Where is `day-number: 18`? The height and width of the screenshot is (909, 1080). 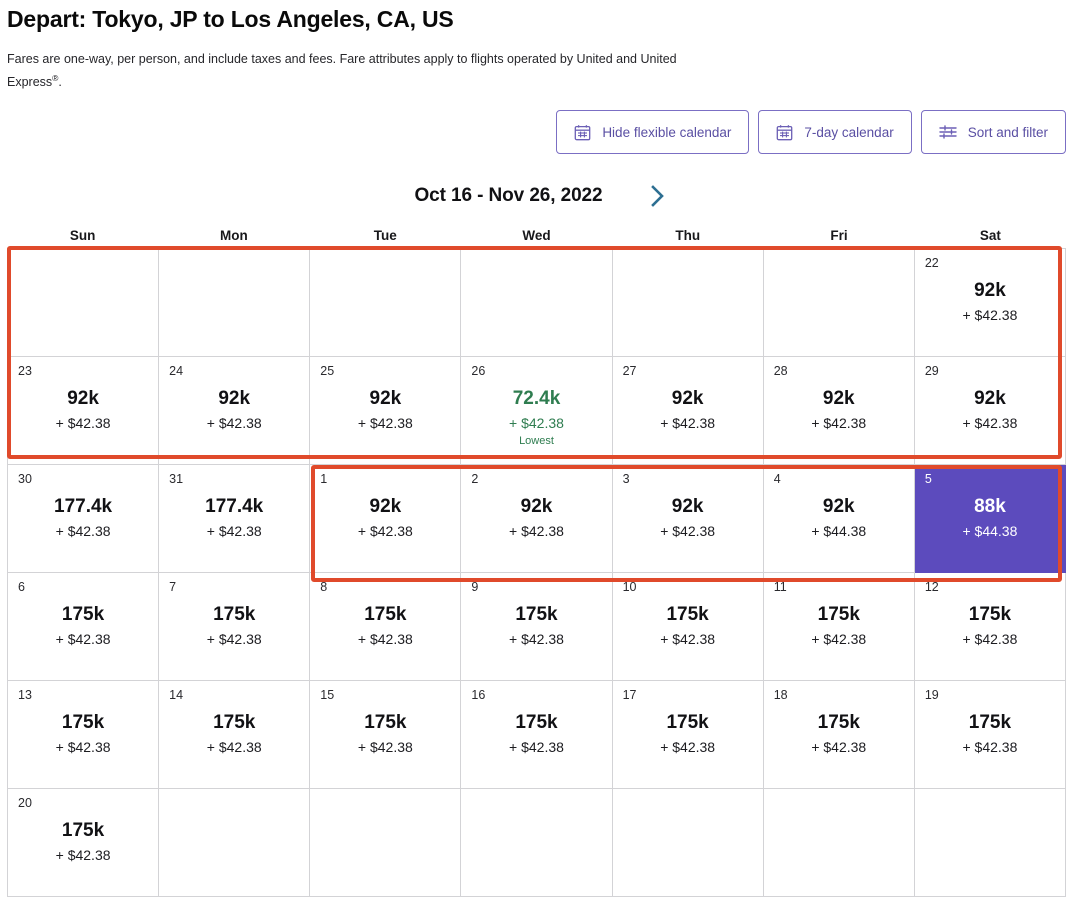 day-number: 18 is located at coordinates (780, 695).